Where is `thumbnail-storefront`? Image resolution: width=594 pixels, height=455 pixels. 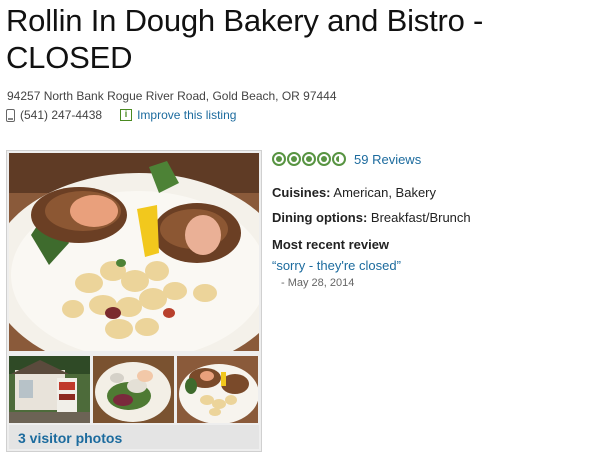
thumbnail-storefront is located at coordinates (49, 389).